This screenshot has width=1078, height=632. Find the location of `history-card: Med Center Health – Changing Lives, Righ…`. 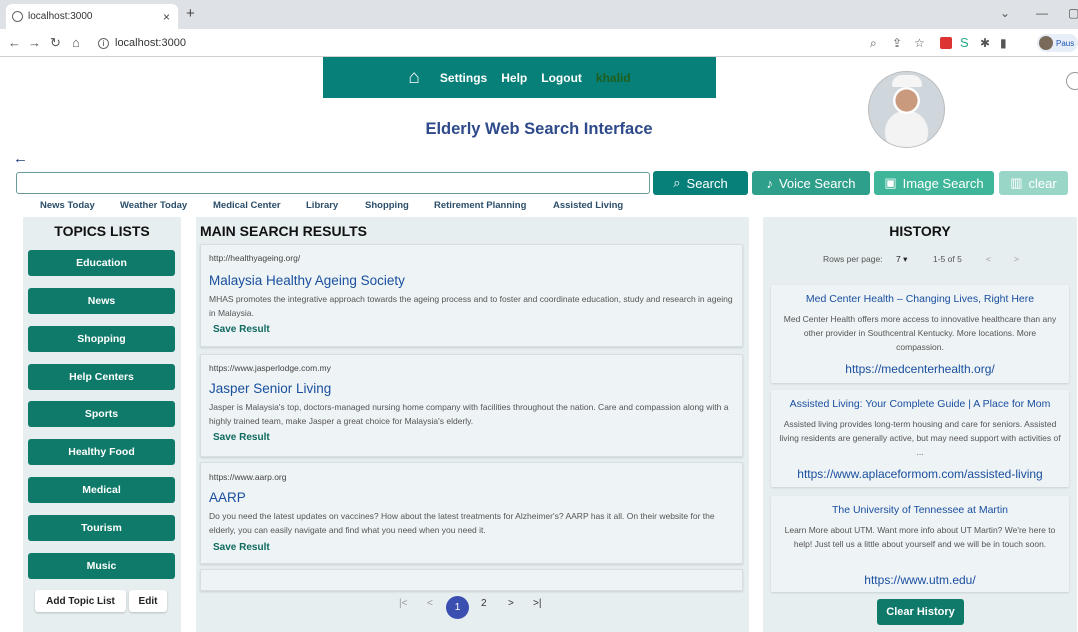

history-card: Med Center Health – Changing Lives, Righ… is located at coordinates (920, 334).